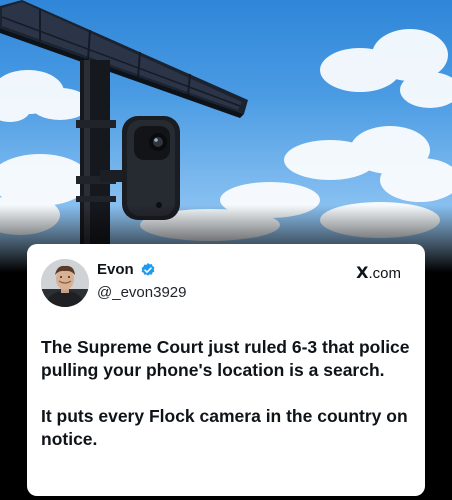  I want to click on source-label: X.com, so click(378, 273).